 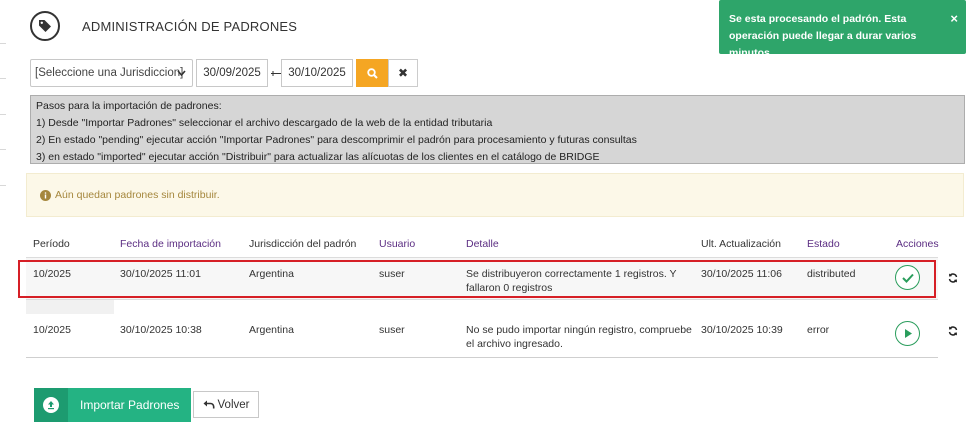 I want to click on page-title: ADMINISTRACIÓN DE PADRONES, so click(x=190, y=26).